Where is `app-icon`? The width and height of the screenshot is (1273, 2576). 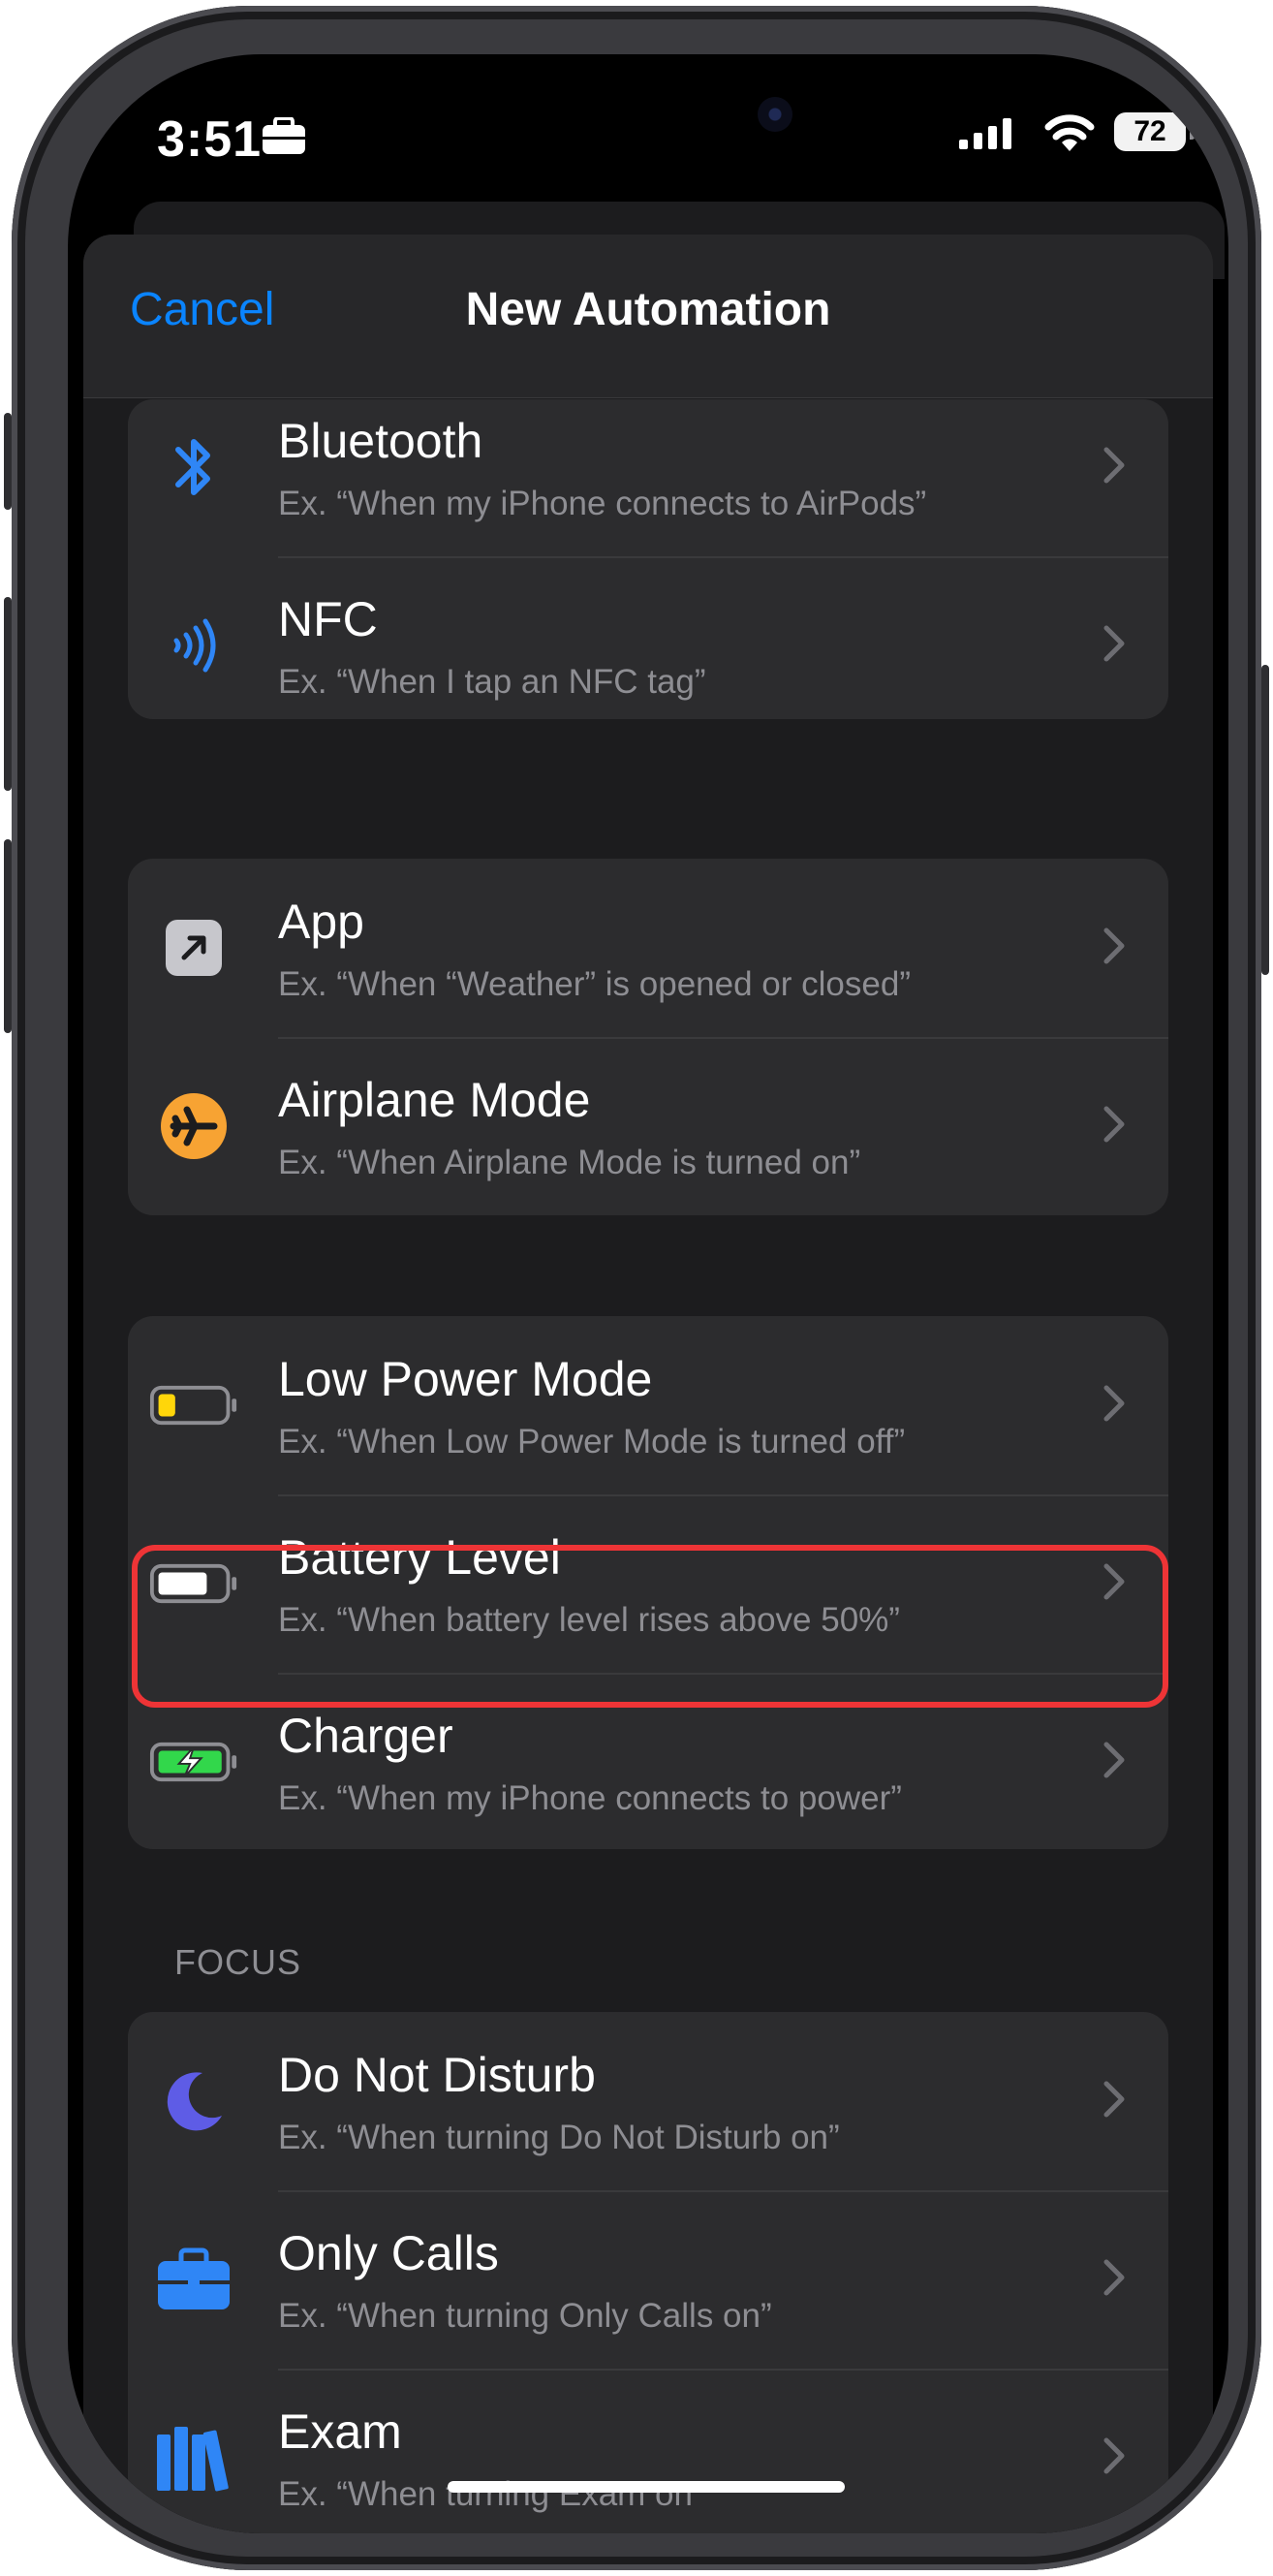
app-icon is located at coordinates (193, 947).